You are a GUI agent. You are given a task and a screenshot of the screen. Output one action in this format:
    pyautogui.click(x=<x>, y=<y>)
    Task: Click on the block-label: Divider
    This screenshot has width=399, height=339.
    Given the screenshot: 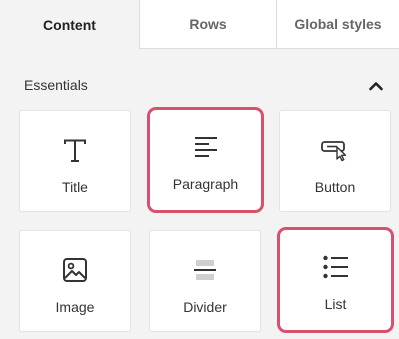 What is the action you would take?
    pyautogui.click(x=205, y=307)
    